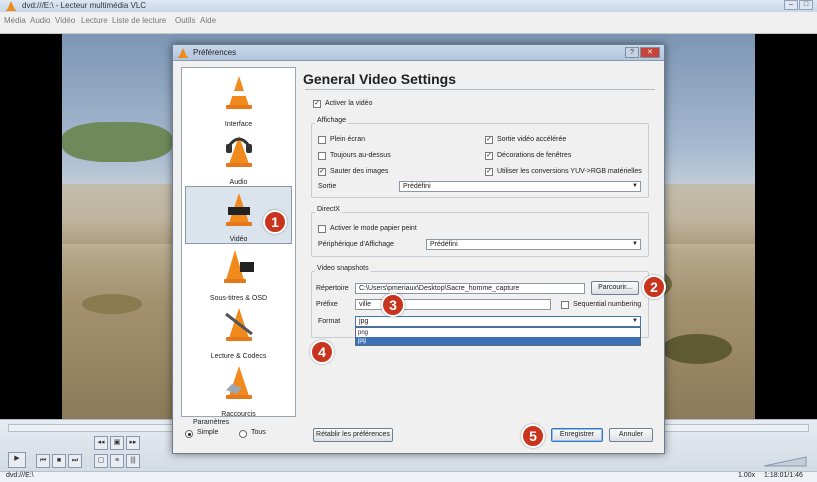  Describe the element at coordinates (238, 324) in the screenshot. I see `codecs-icon` at that location.